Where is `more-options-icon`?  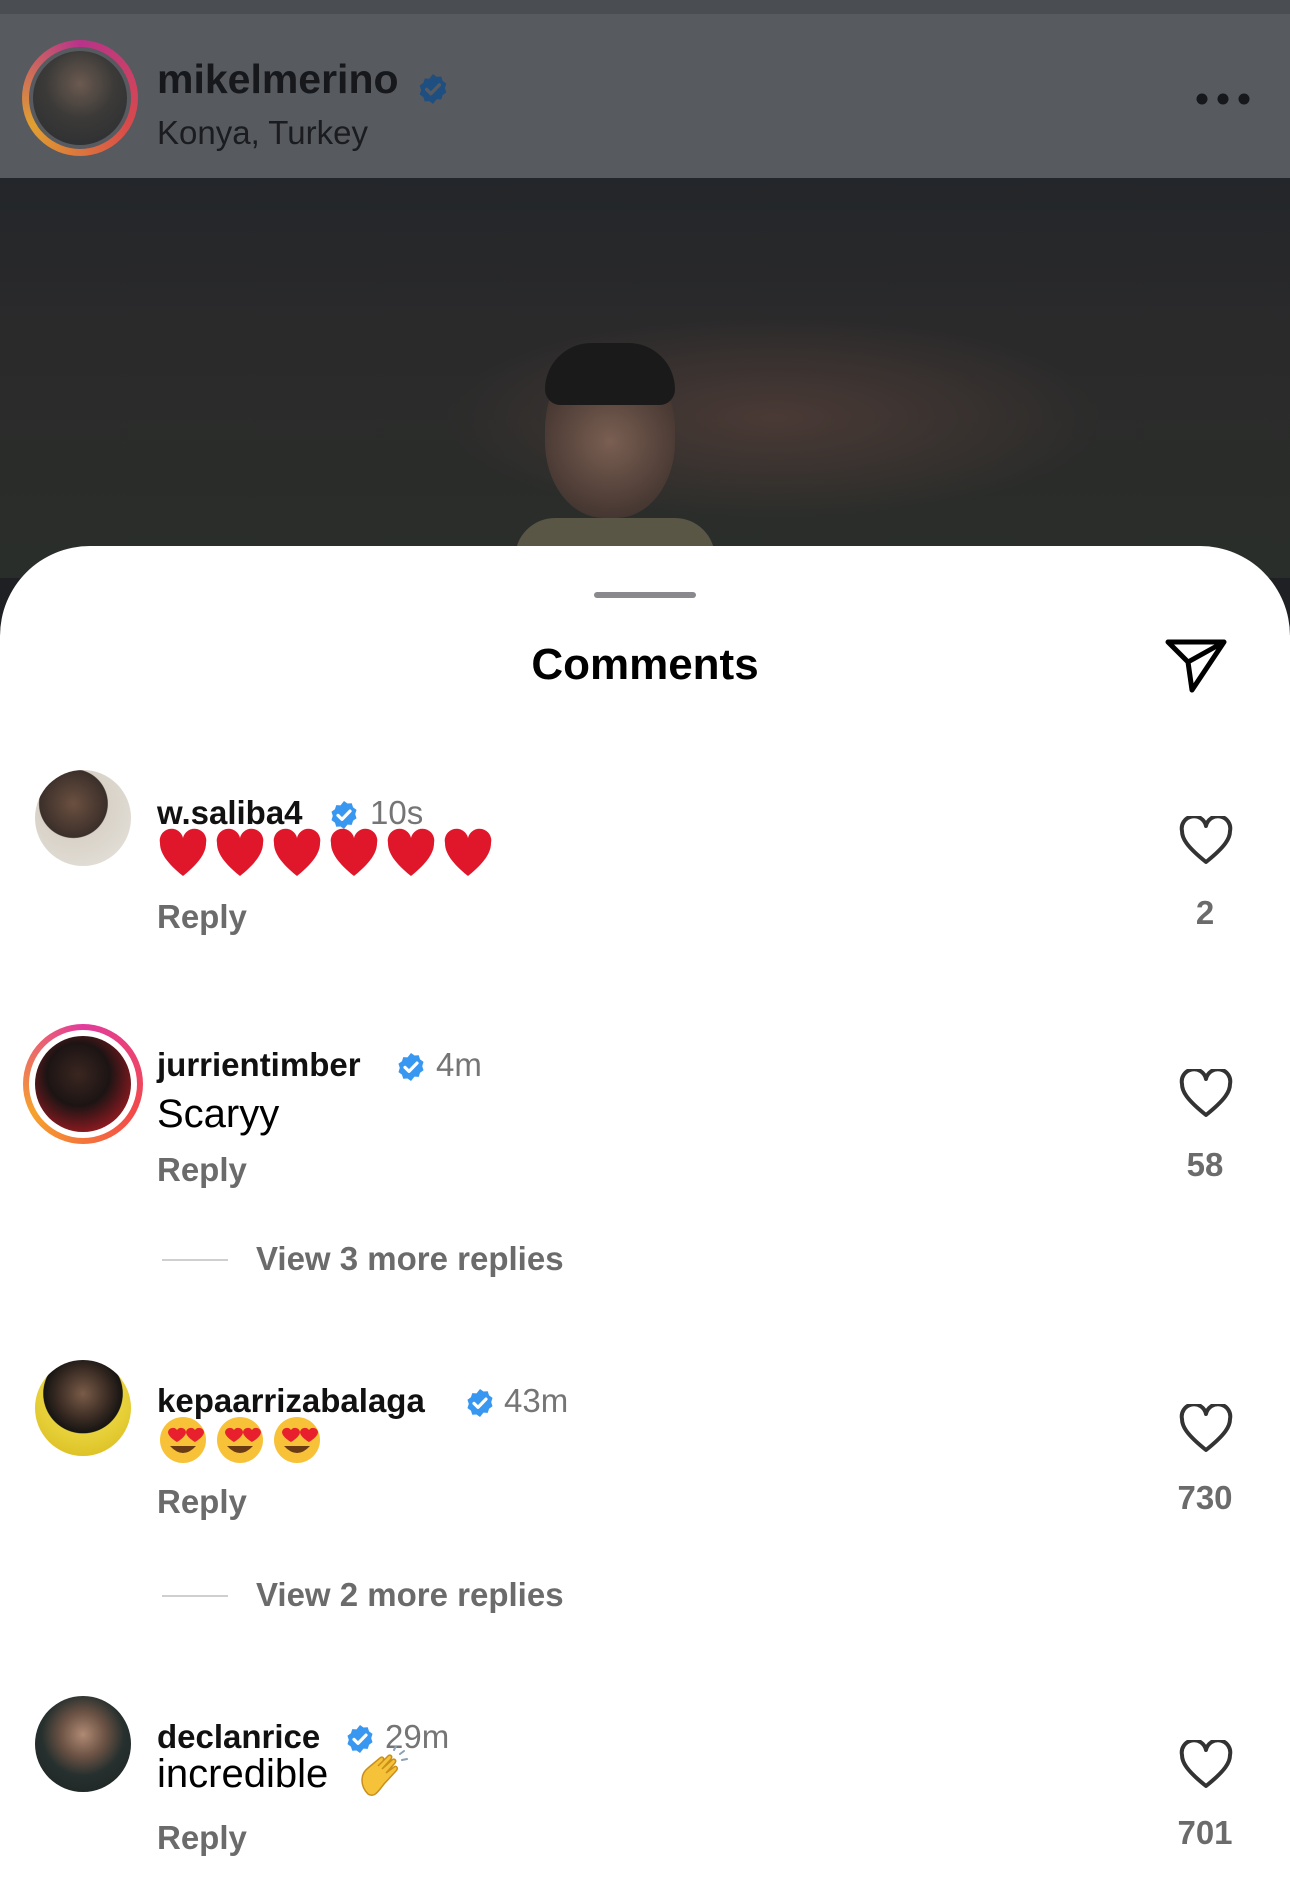 more-options-icon is located at coordinates (1223, 99).